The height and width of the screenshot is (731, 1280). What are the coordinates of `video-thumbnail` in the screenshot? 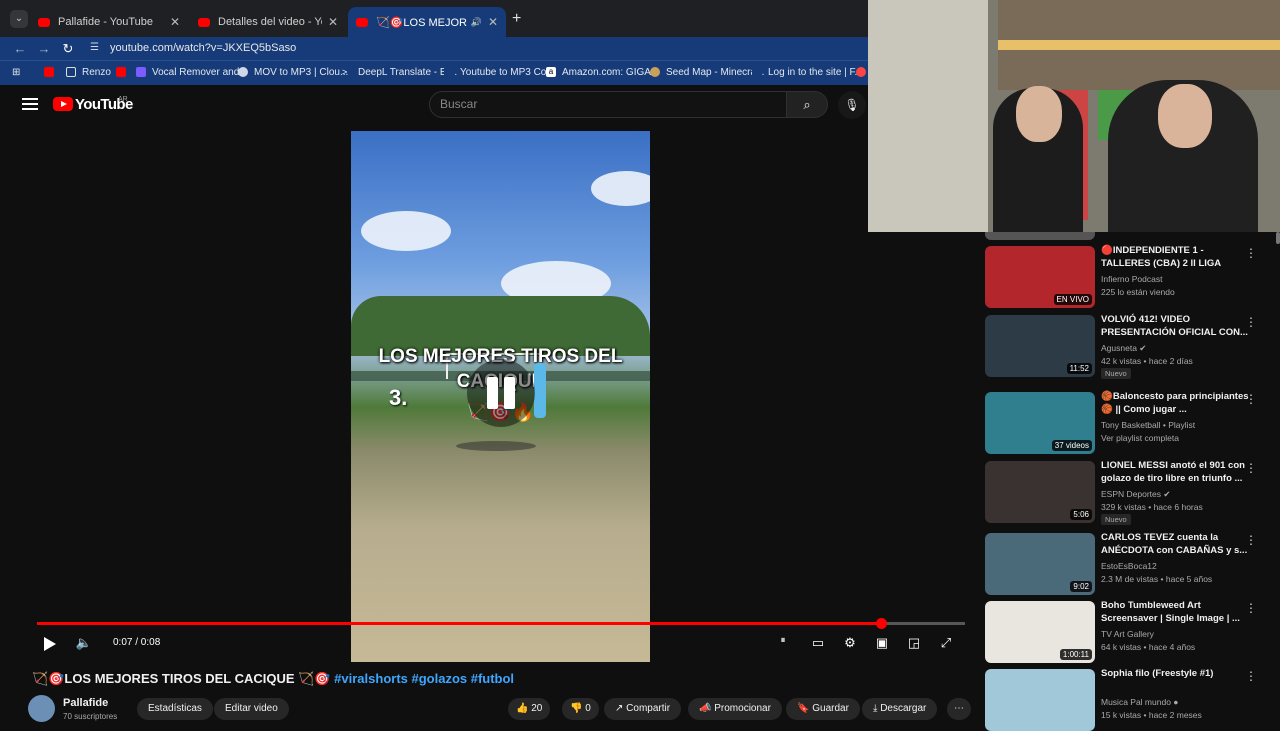 It's located at (1040, 700).